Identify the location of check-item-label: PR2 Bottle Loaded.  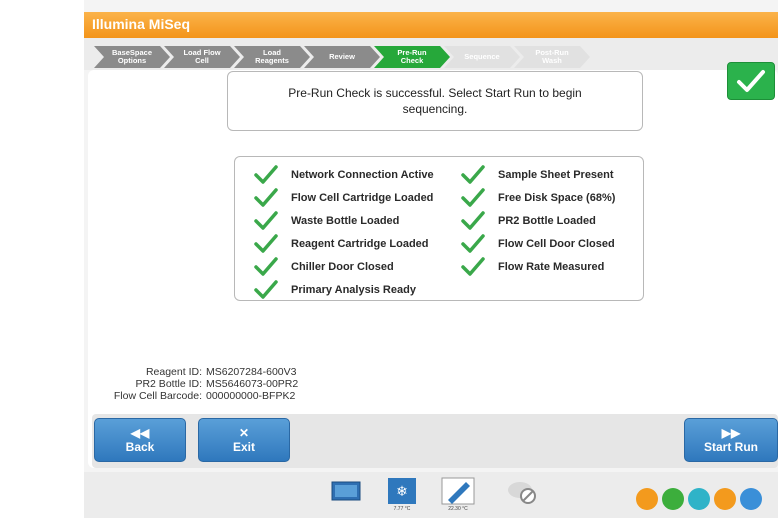
(547, 221).